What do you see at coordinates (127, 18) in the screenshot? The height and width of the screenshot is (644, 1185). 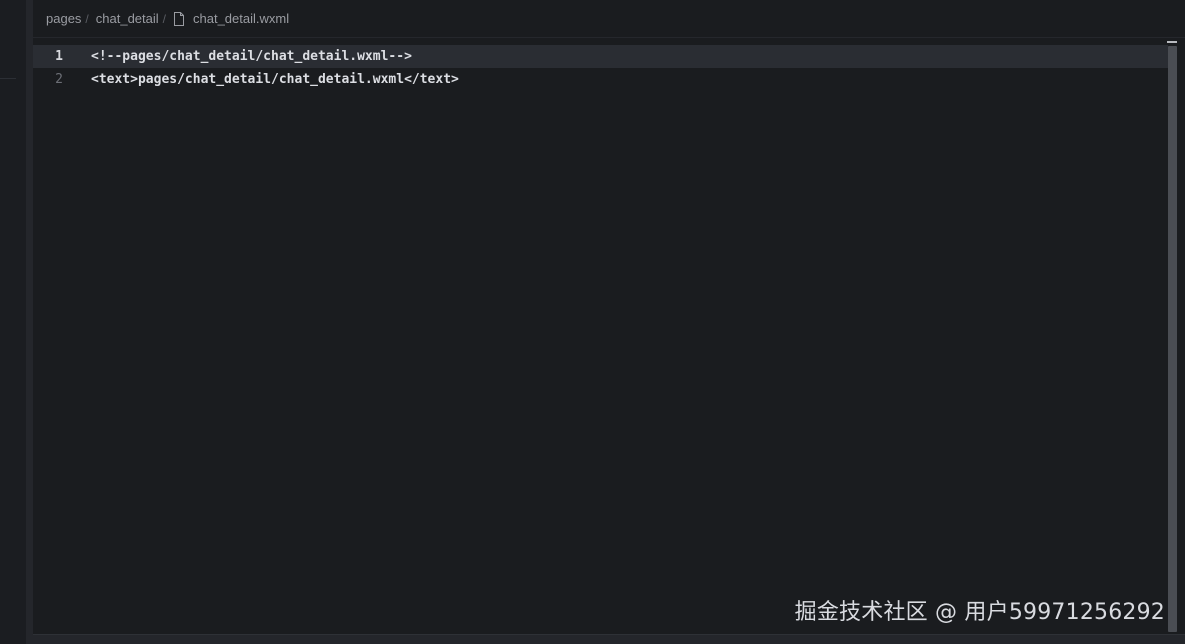 I see `breadcrumb-item-chat-detail: chat_detail` at bounding box center [127, 18].